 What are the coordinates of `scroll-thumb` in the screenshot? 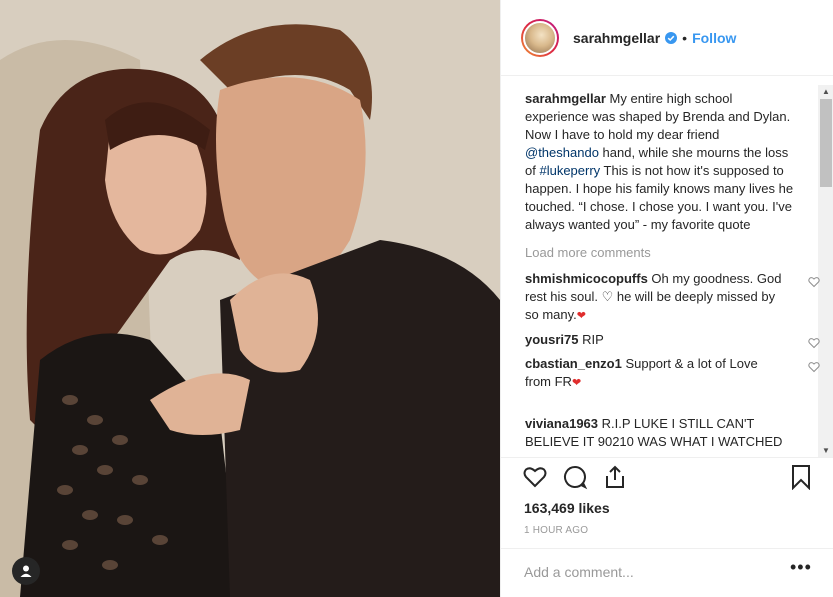 It's located at (826, 143).